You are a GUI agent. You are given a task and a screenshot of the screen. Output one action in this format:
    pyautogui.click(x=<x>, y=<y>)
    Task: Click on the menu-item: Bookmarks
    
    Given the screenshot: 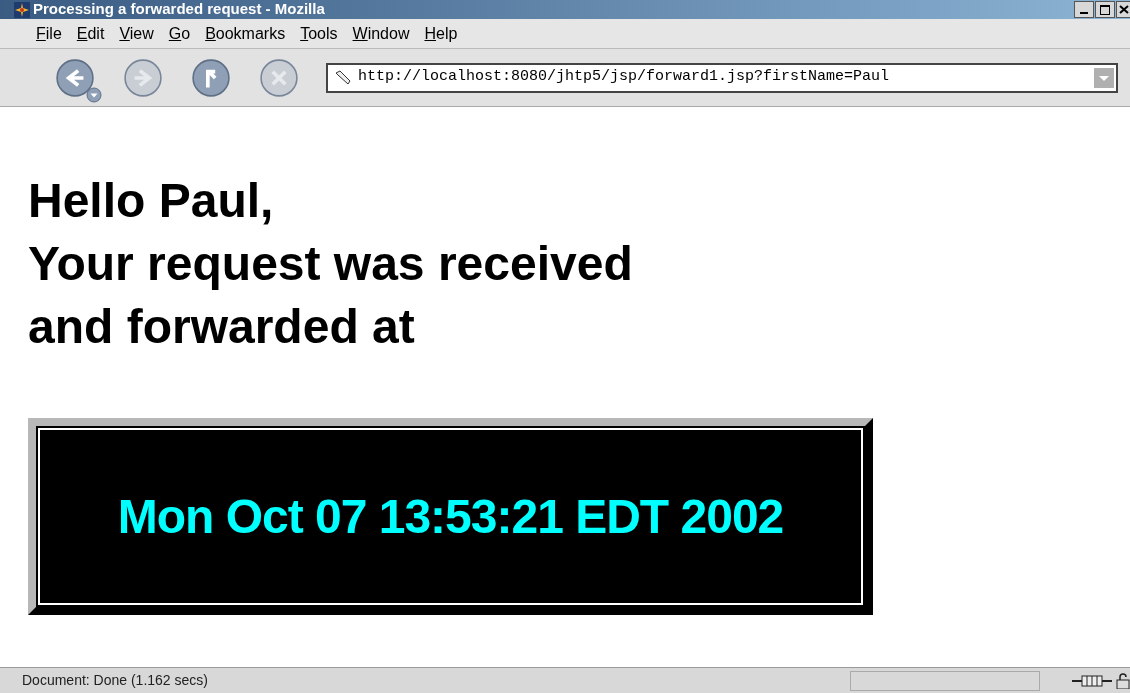 What is the action you would take?
    pyautogui.click(x=245, y=33)
    